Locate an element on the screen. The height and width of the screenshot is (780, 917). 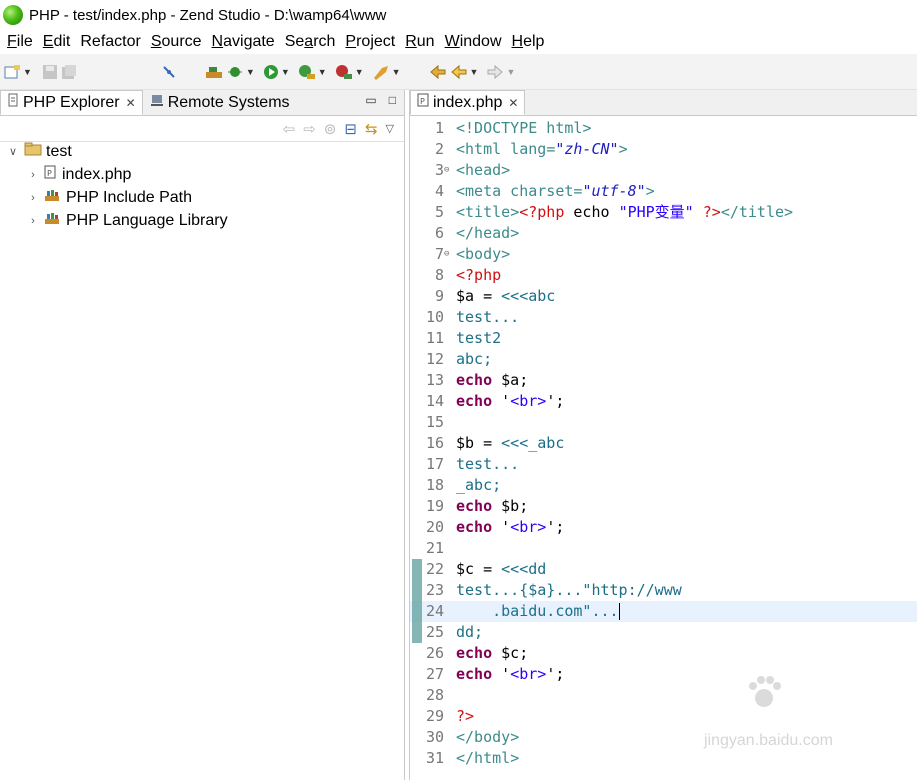
last-edit-location-icon is located at coordinates (438, 72).